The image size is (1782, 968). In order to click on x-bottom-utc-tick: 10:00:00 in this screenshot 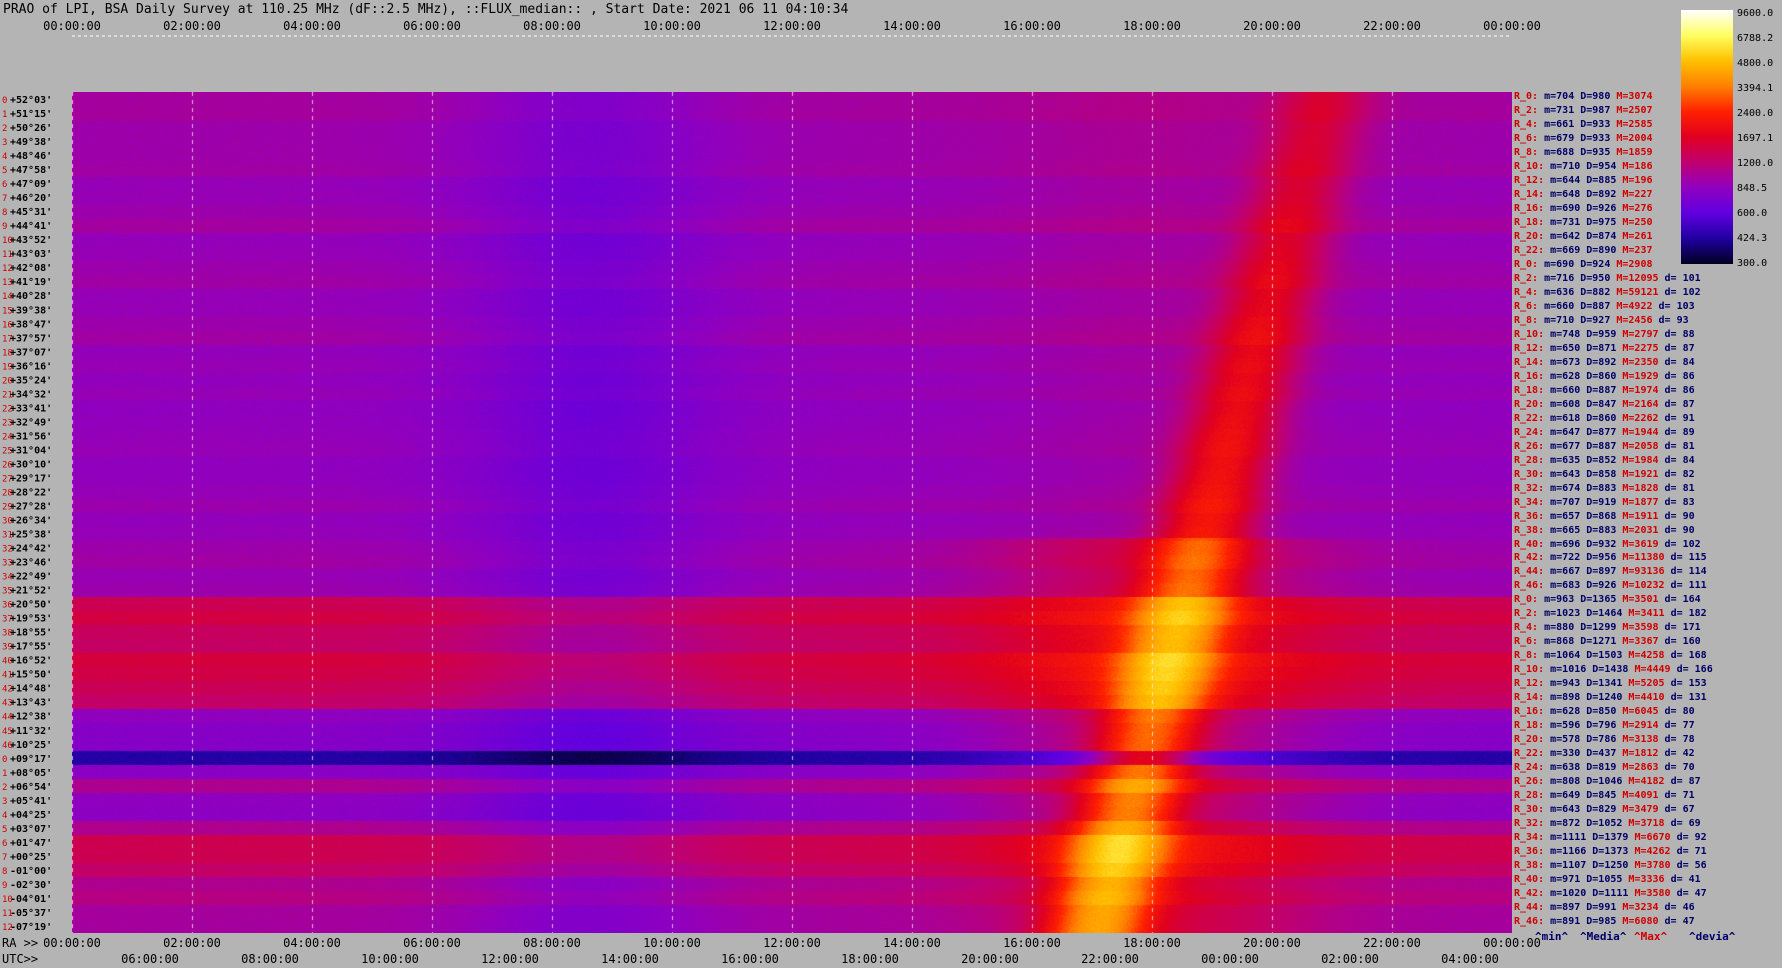, I will do `click(390, 959)`.